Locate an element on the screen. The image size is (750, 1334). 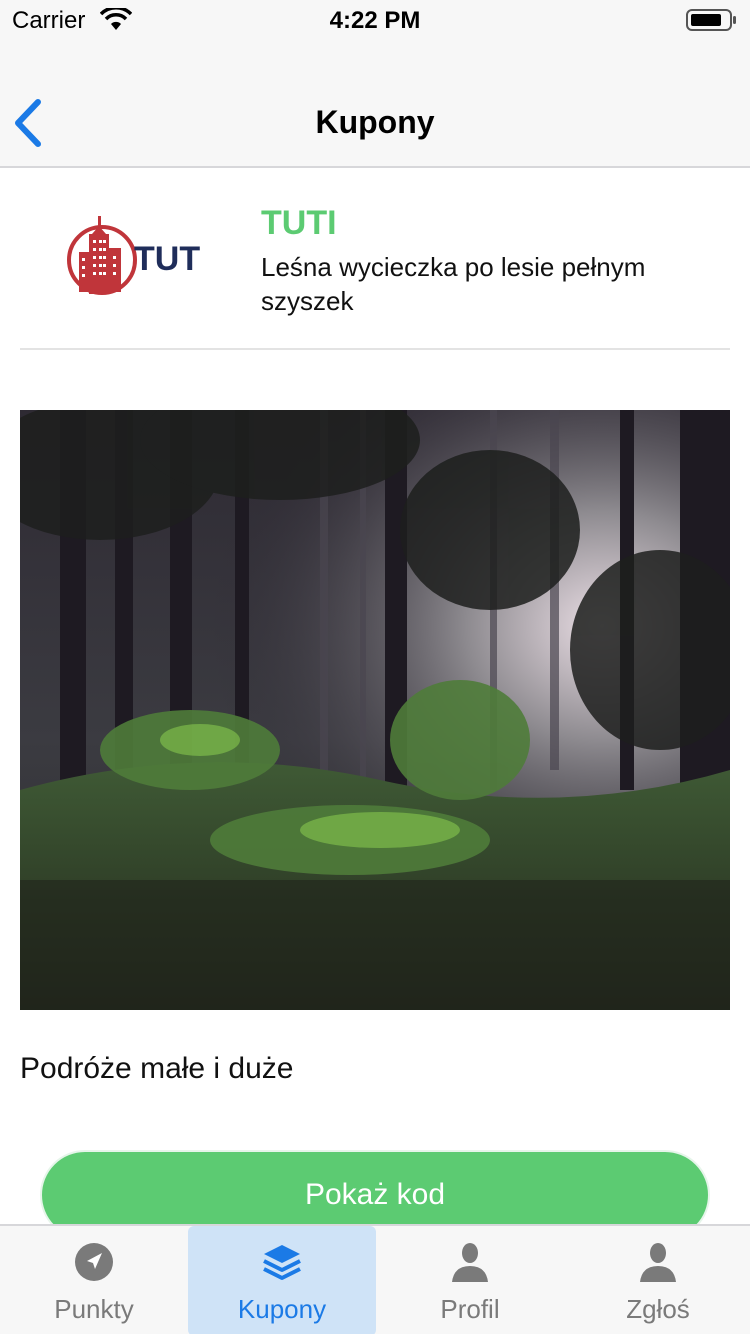
tab-zglos: Zgłoś is located at coordinates (657, 1280).